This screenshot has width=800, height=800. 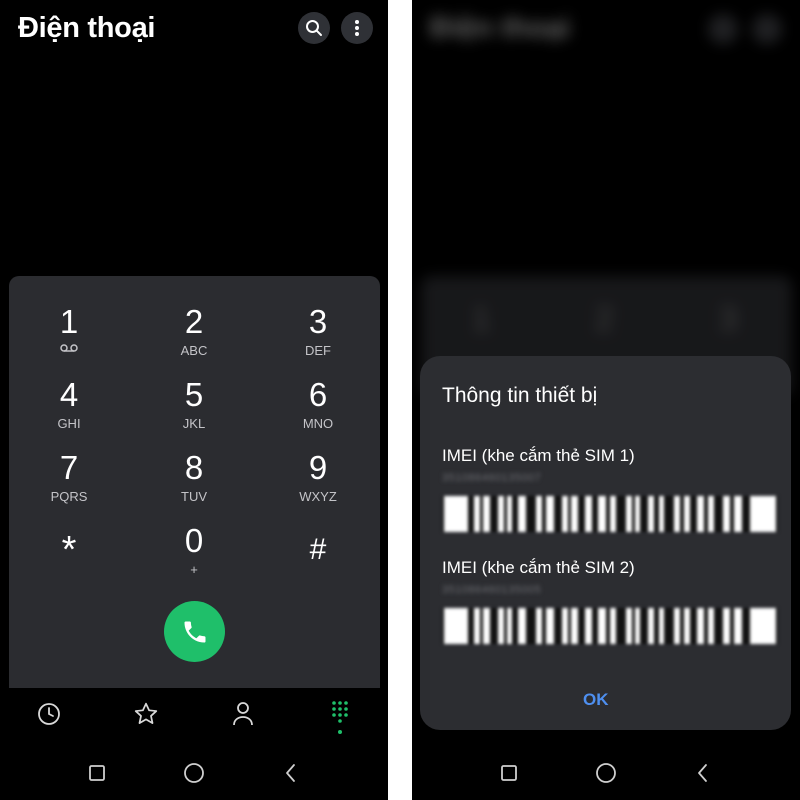 What do you see at coordinates (194, 714) in the screenshot?
I see `bottom-tab-bar` at bounding box center [194, 714].